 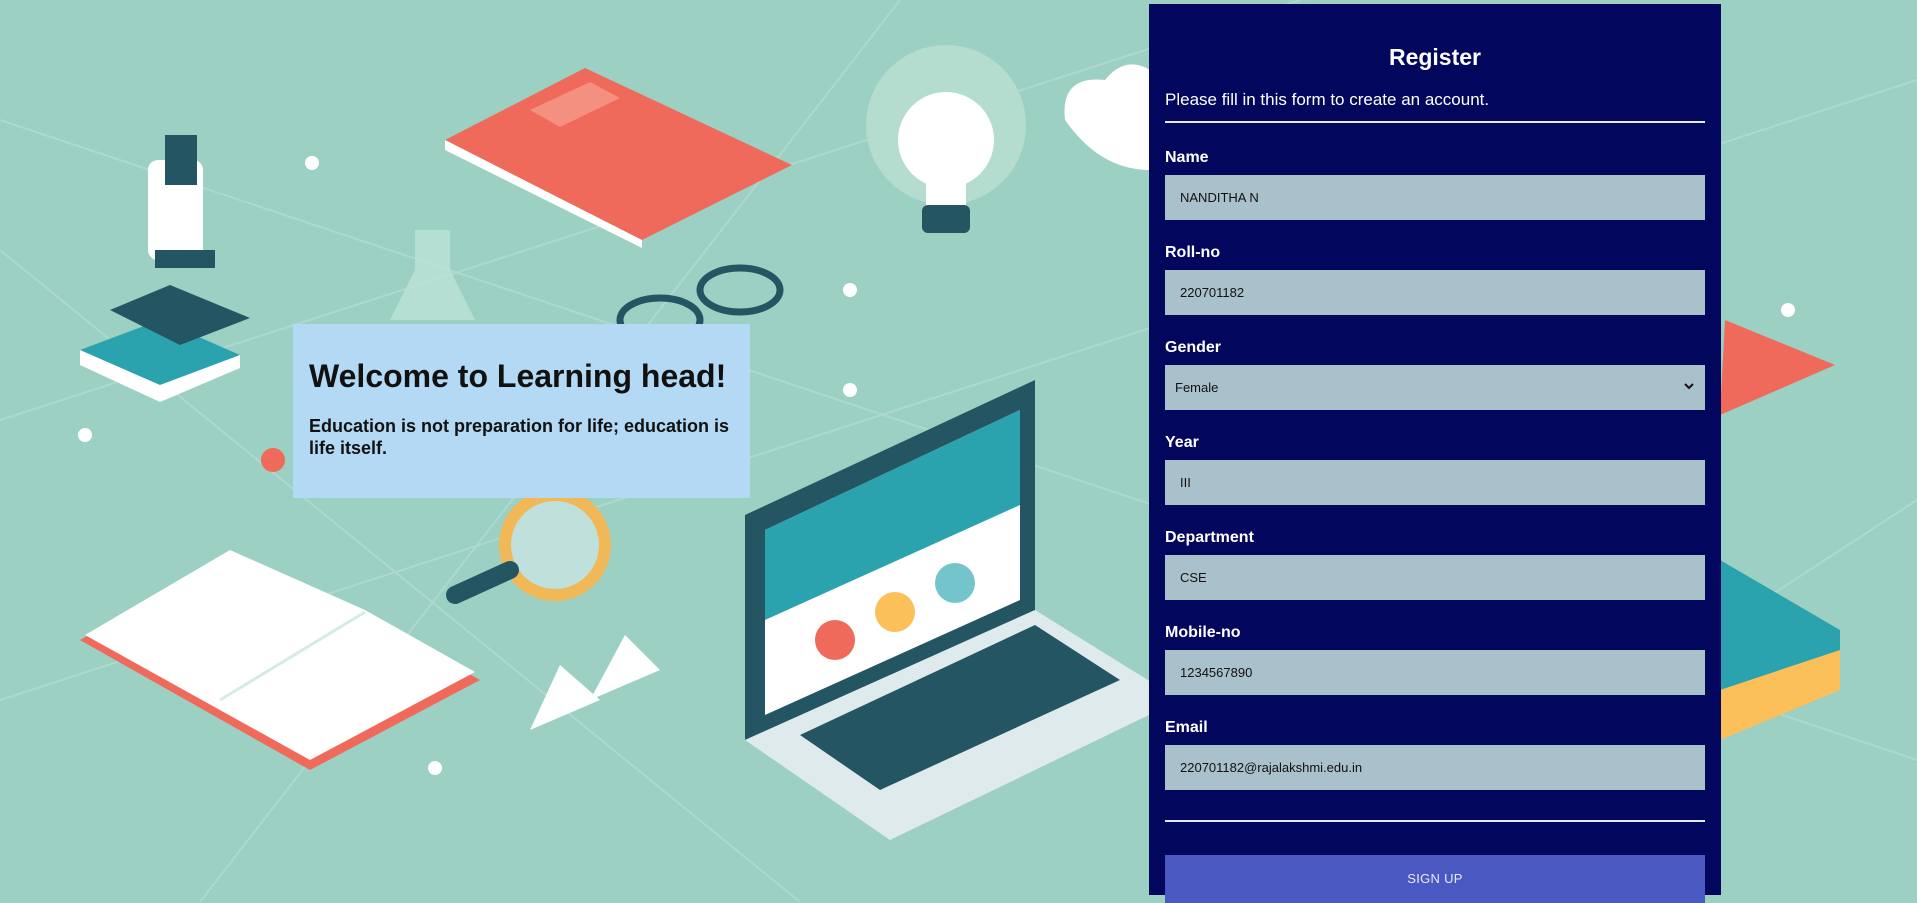 What do you see at coordinates (1780, 650) in the screenshot?
I see `books-stack-illustration` at bounding box center [1780, 650].